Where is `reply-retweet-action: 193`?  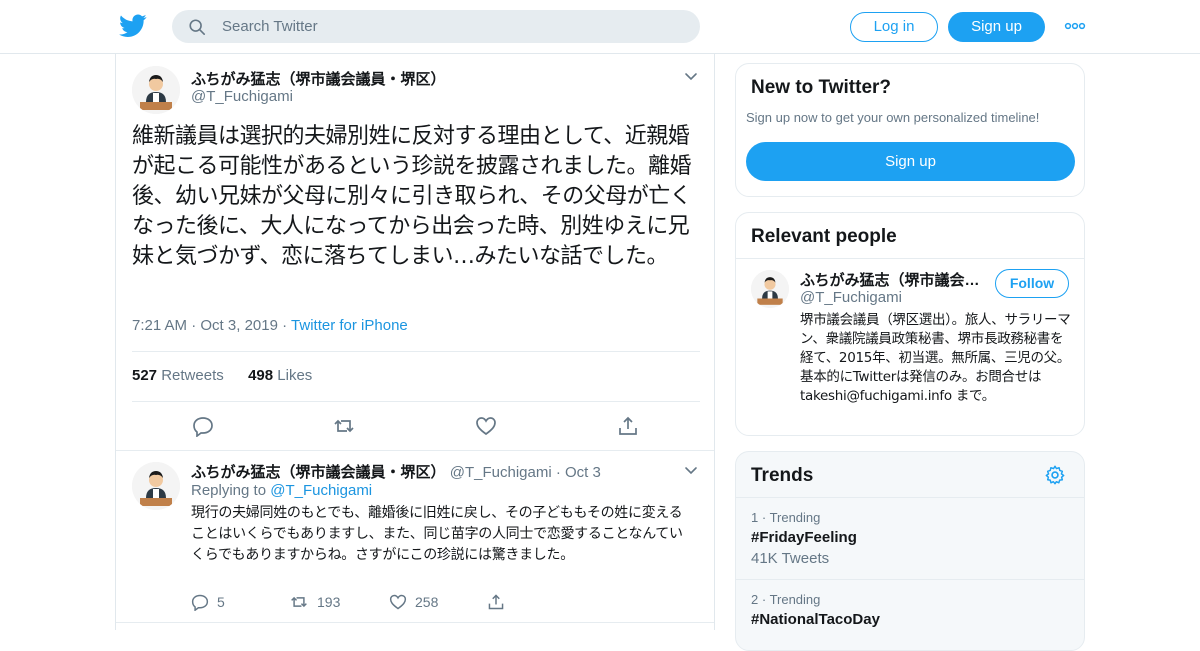
reply-retweet-action: 193 is located at coordinates (314, 602).